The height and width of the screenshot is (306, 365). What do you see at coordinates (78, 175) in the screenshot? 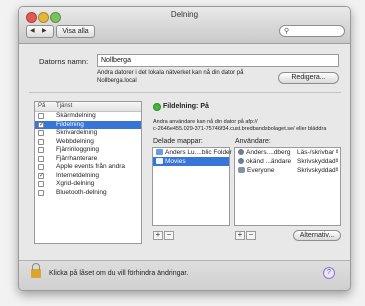
I see `service-name: Internetdelning` at bounding box center [78, 175].